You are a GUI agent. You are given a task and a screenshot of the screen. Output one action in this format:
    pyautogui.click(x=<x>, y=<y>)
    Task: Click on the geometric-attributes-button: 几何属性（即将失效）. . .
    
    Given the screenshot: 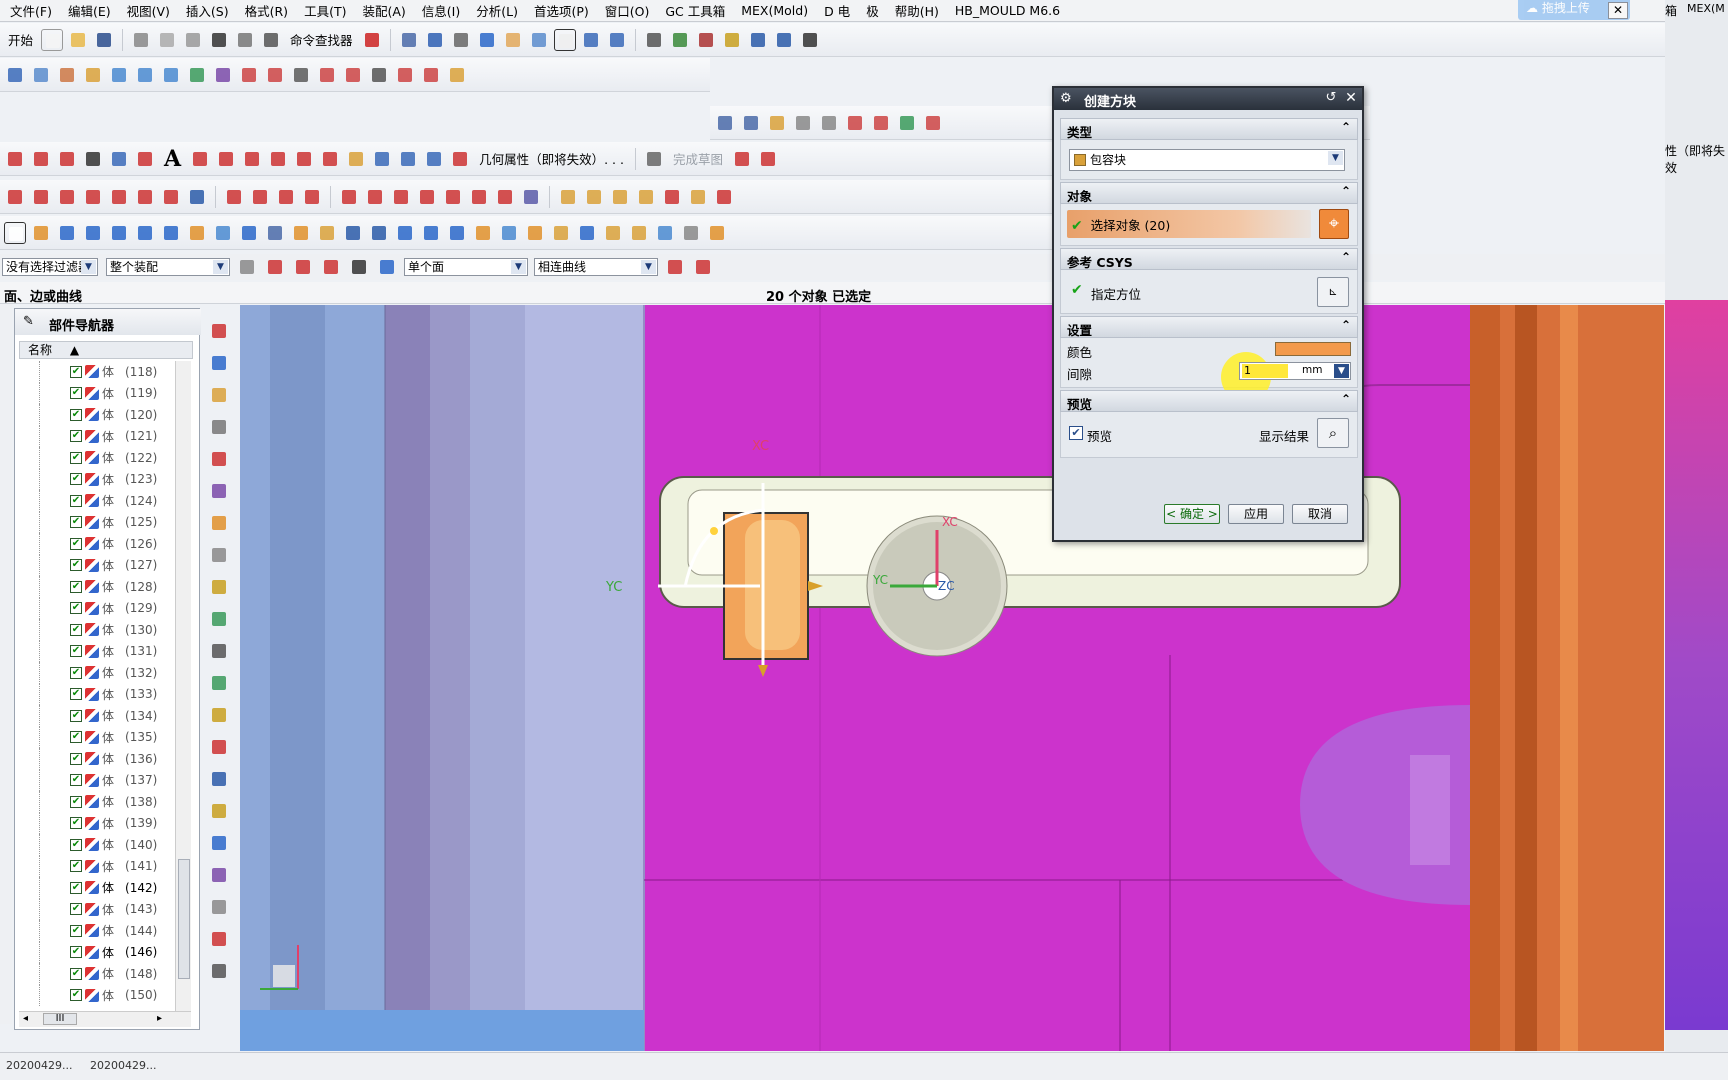 What is the action you would take?
    pyautogui.click(x=551, y=158)
    